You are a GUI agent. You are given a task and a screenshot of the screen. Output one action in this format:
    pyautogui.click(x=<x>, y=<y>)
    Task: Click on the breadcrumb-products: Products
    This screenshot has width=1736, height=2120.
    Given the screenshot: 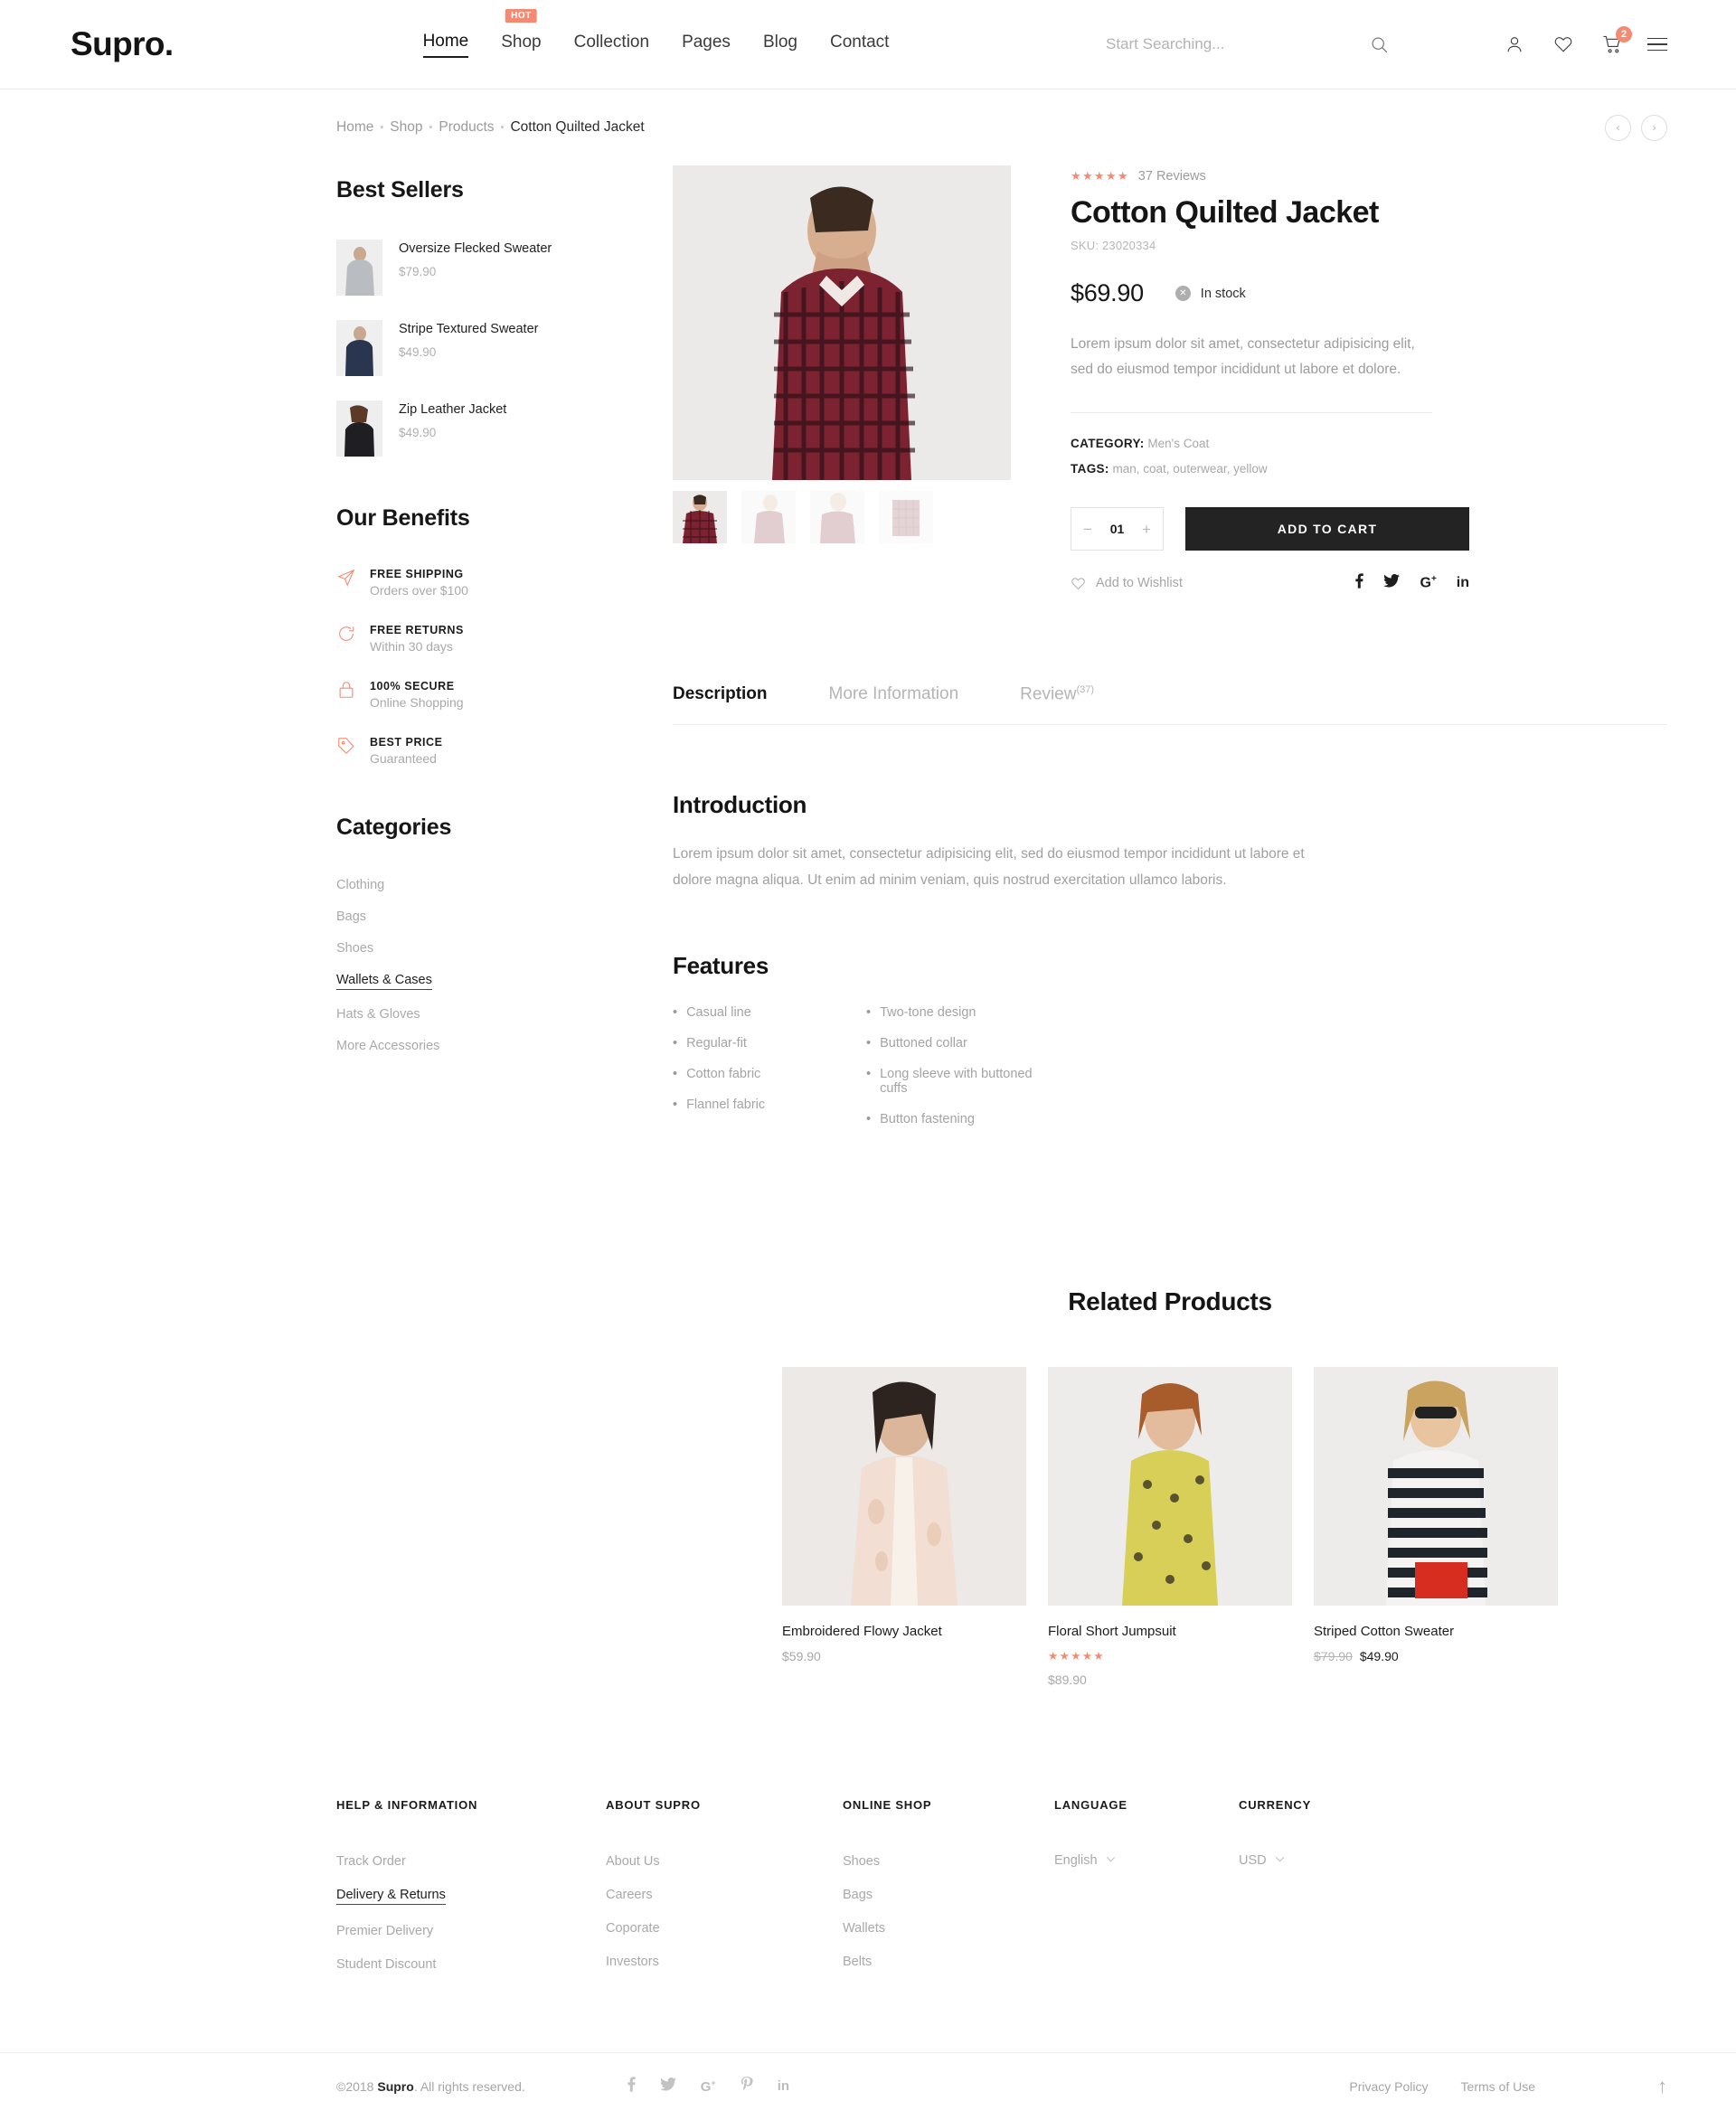 What is the action you would take?
    pyautogui.click(x=466, y=127)
    